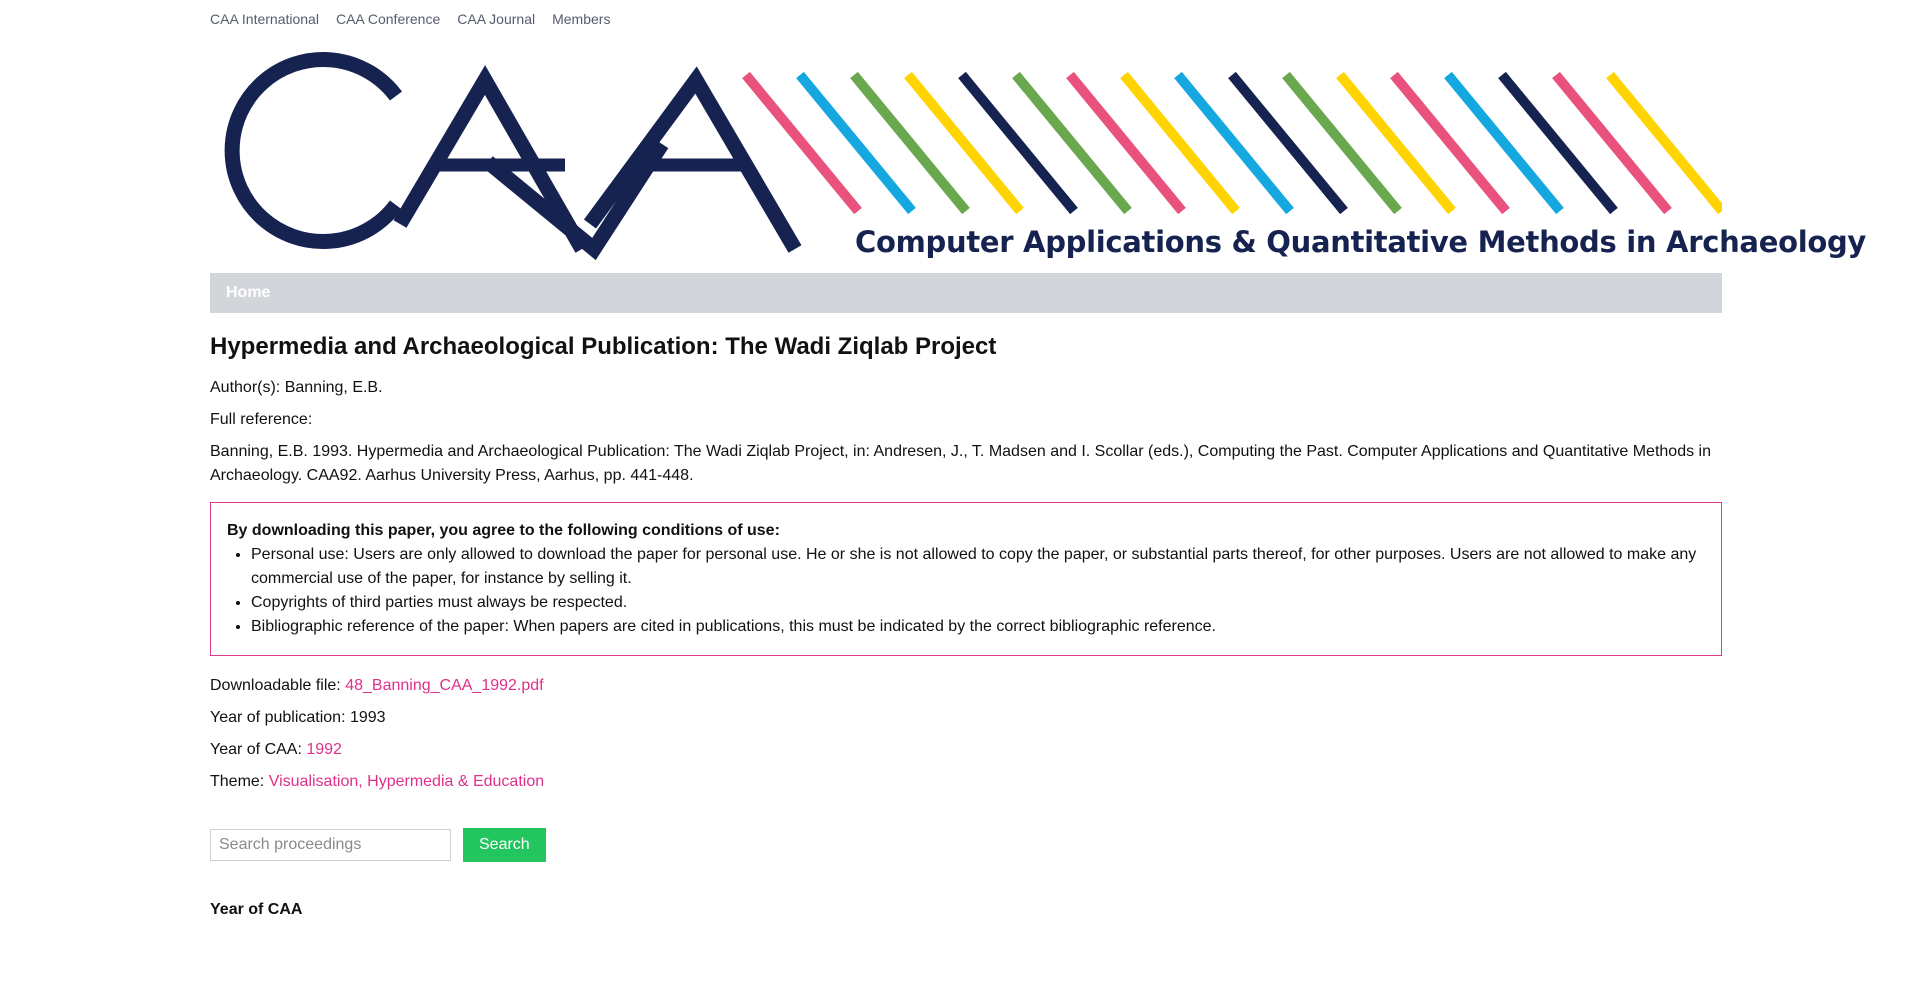 The height and width of the screenshot is (995, 1920). Describe the element at coordinates (330, 845) in the screenshot. I see `search-input` at that location.